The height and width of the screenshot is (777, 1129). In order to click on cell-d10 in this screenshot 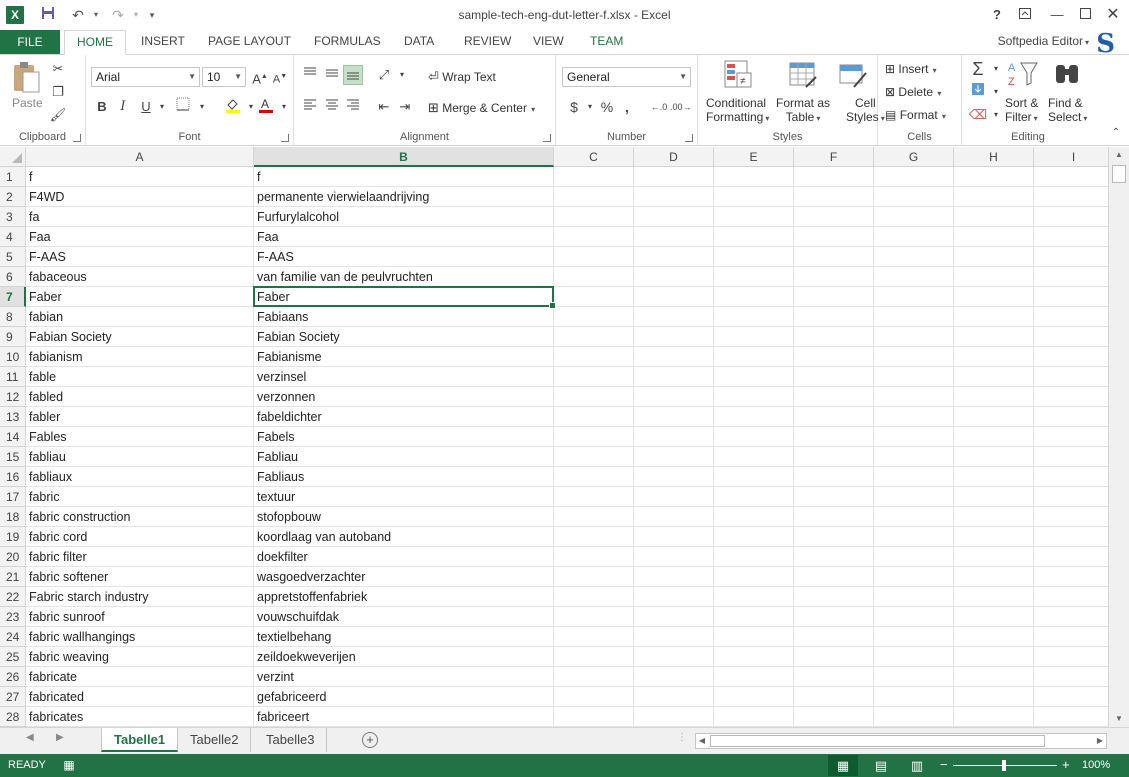, I will do `click(674, 357)`.